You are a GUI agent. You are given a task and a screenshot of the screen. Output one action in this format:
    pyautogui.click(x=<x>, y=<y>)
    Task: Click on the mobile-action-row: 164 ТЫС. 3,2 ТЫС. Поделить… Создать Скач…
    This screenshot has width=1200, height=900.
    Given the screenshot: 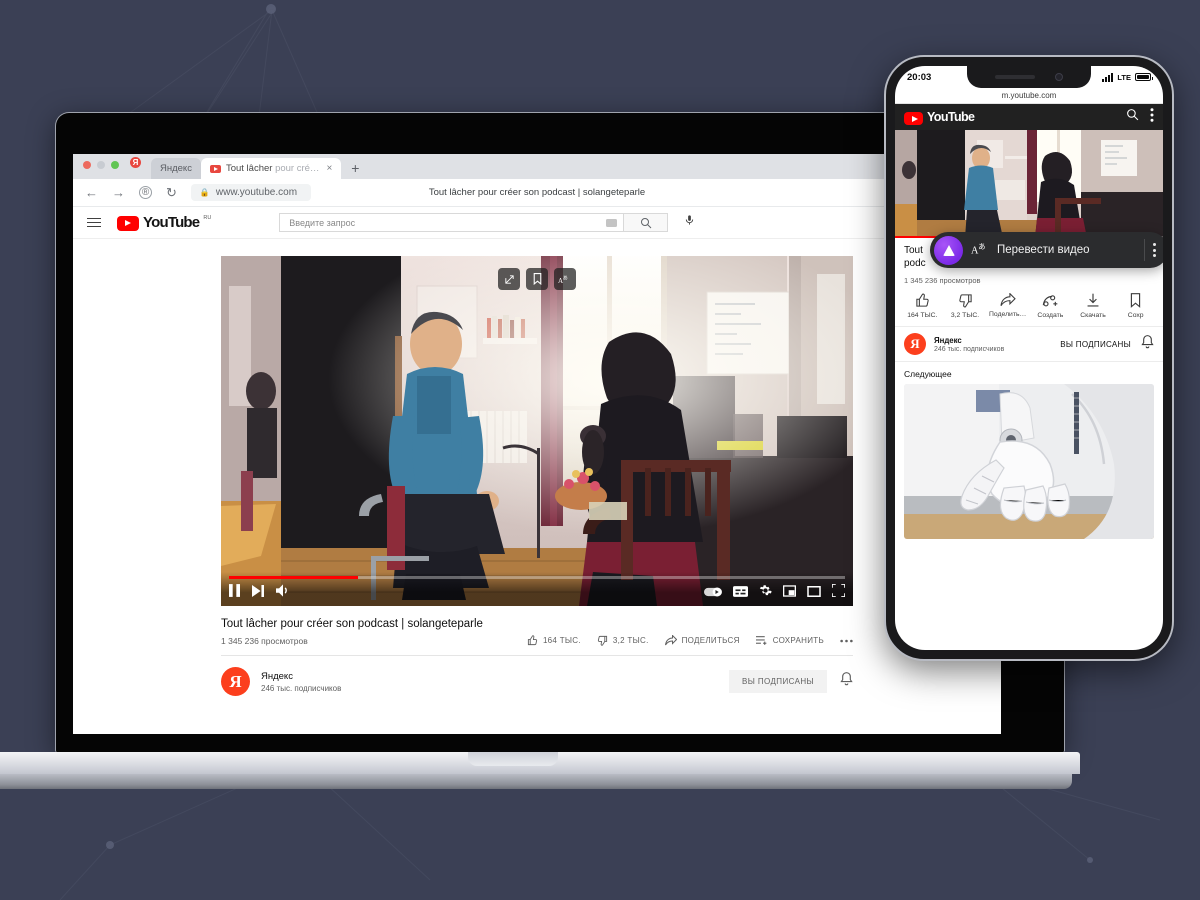 What is the action you would take?
    pyautogui.click(x=1029, y=305)
    